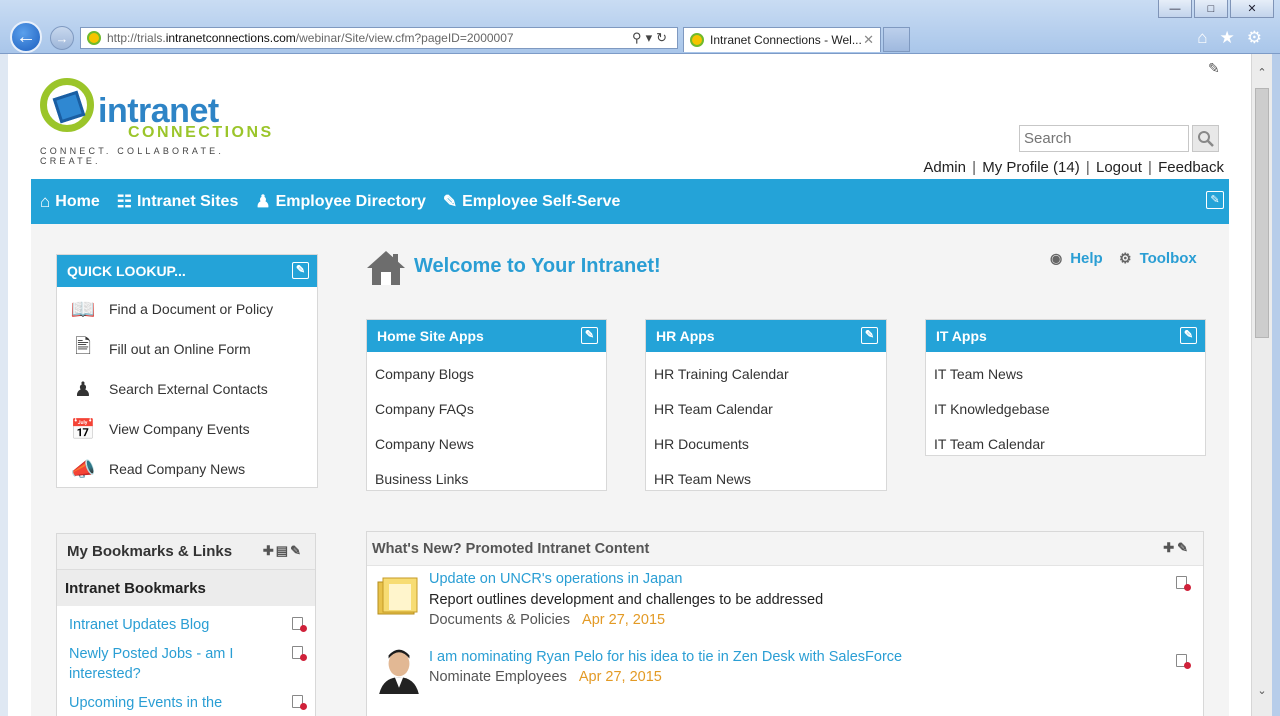  Describe the element at coordinates (868, 40) in the screenshot. I see `tab-close-icon: ✕` at that location.